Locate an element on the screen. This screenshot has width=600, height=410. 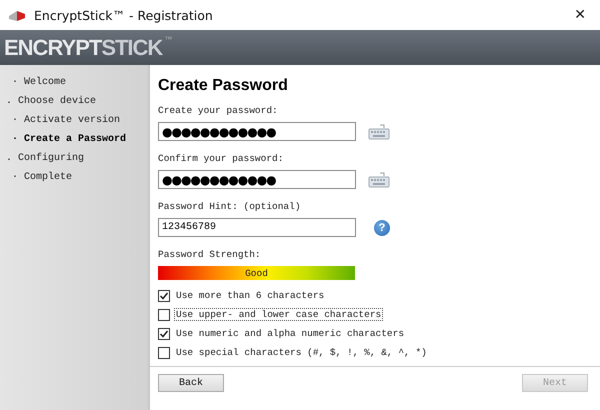
sidebar-item: · Complete is located at coordinates (42, 177).